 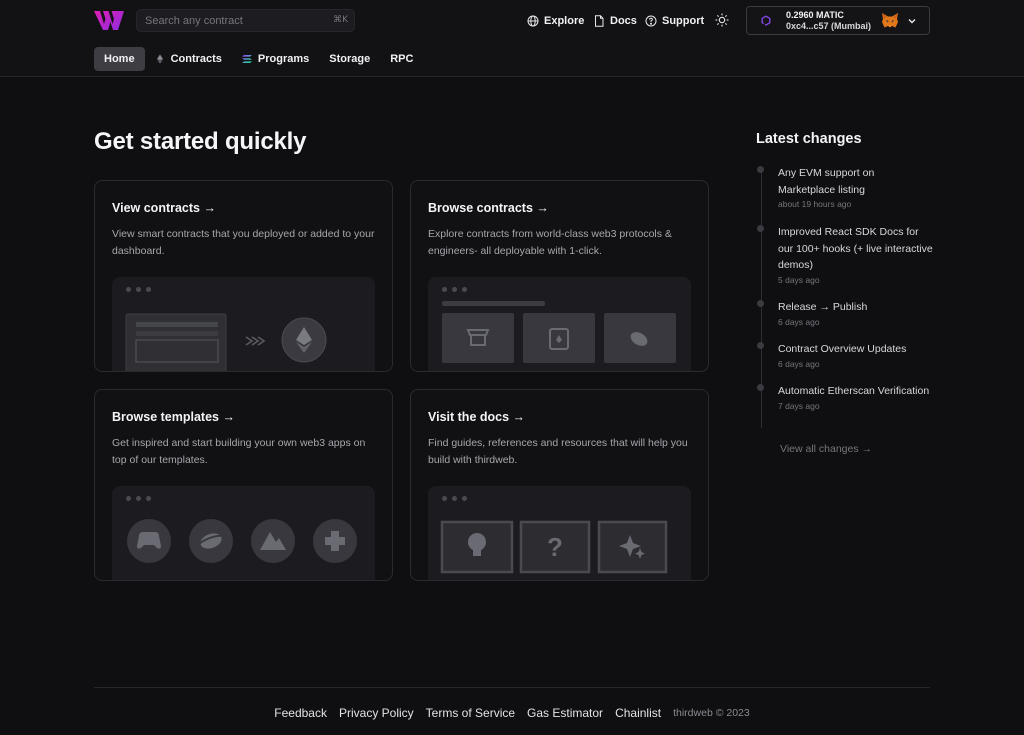 What do you see at coordinates (283, 59) in the screenshot?
I see `tab-programs-label: Programs` at bounding box center [283, 59].